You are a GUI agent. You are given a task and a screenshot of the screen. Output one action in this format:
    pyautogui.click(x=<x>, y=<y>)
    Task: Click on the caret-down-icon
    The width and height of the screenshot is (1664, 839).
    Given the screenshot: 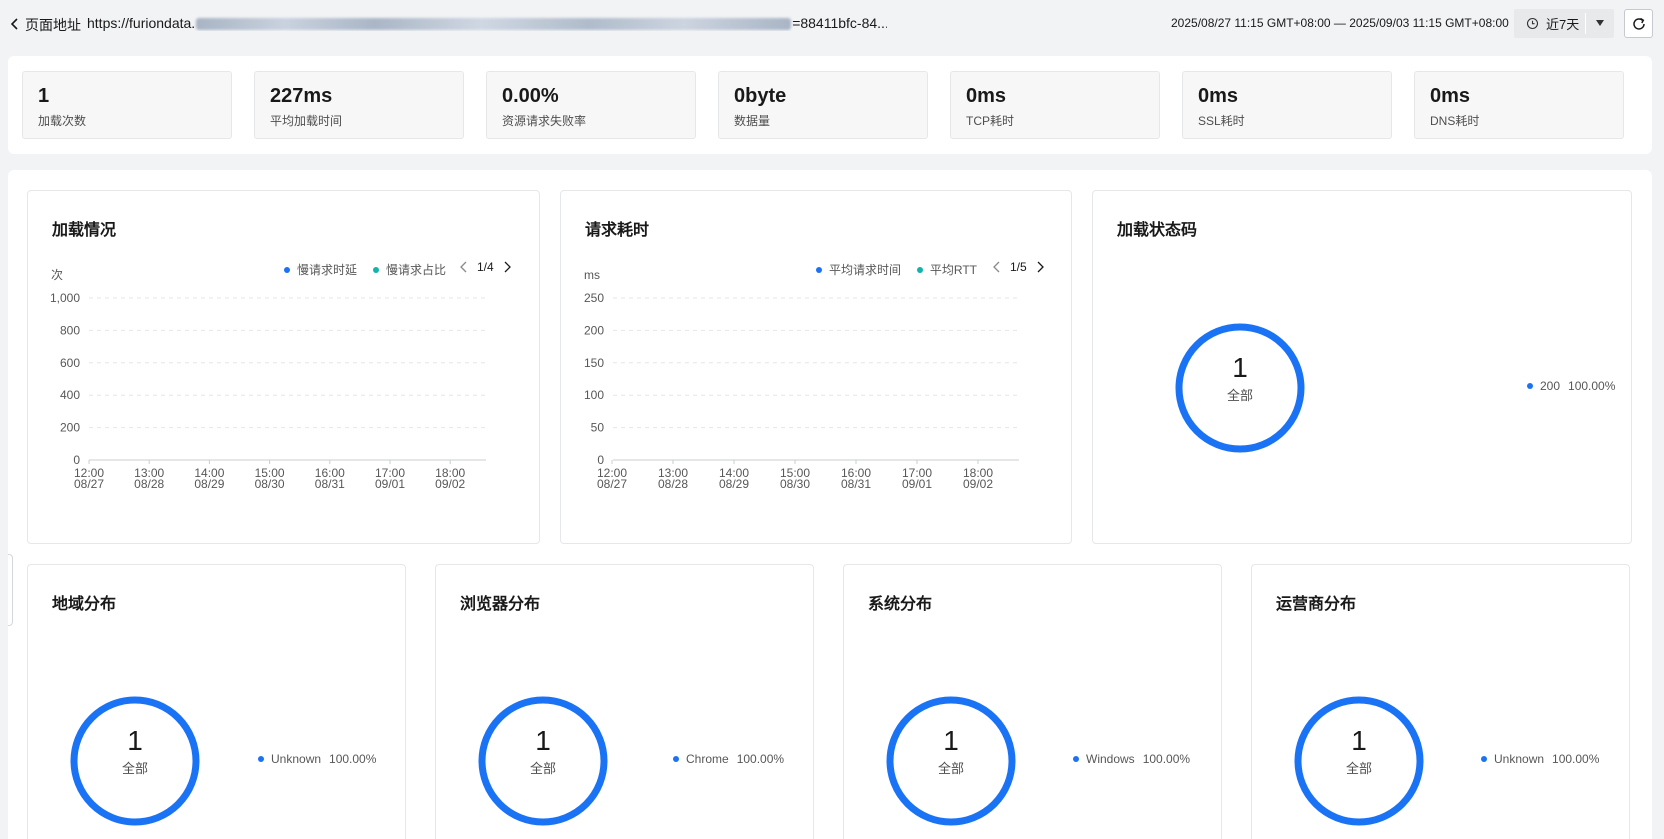 What is the action you would take?
    pyautogui.click(x=1600, y=23)
    